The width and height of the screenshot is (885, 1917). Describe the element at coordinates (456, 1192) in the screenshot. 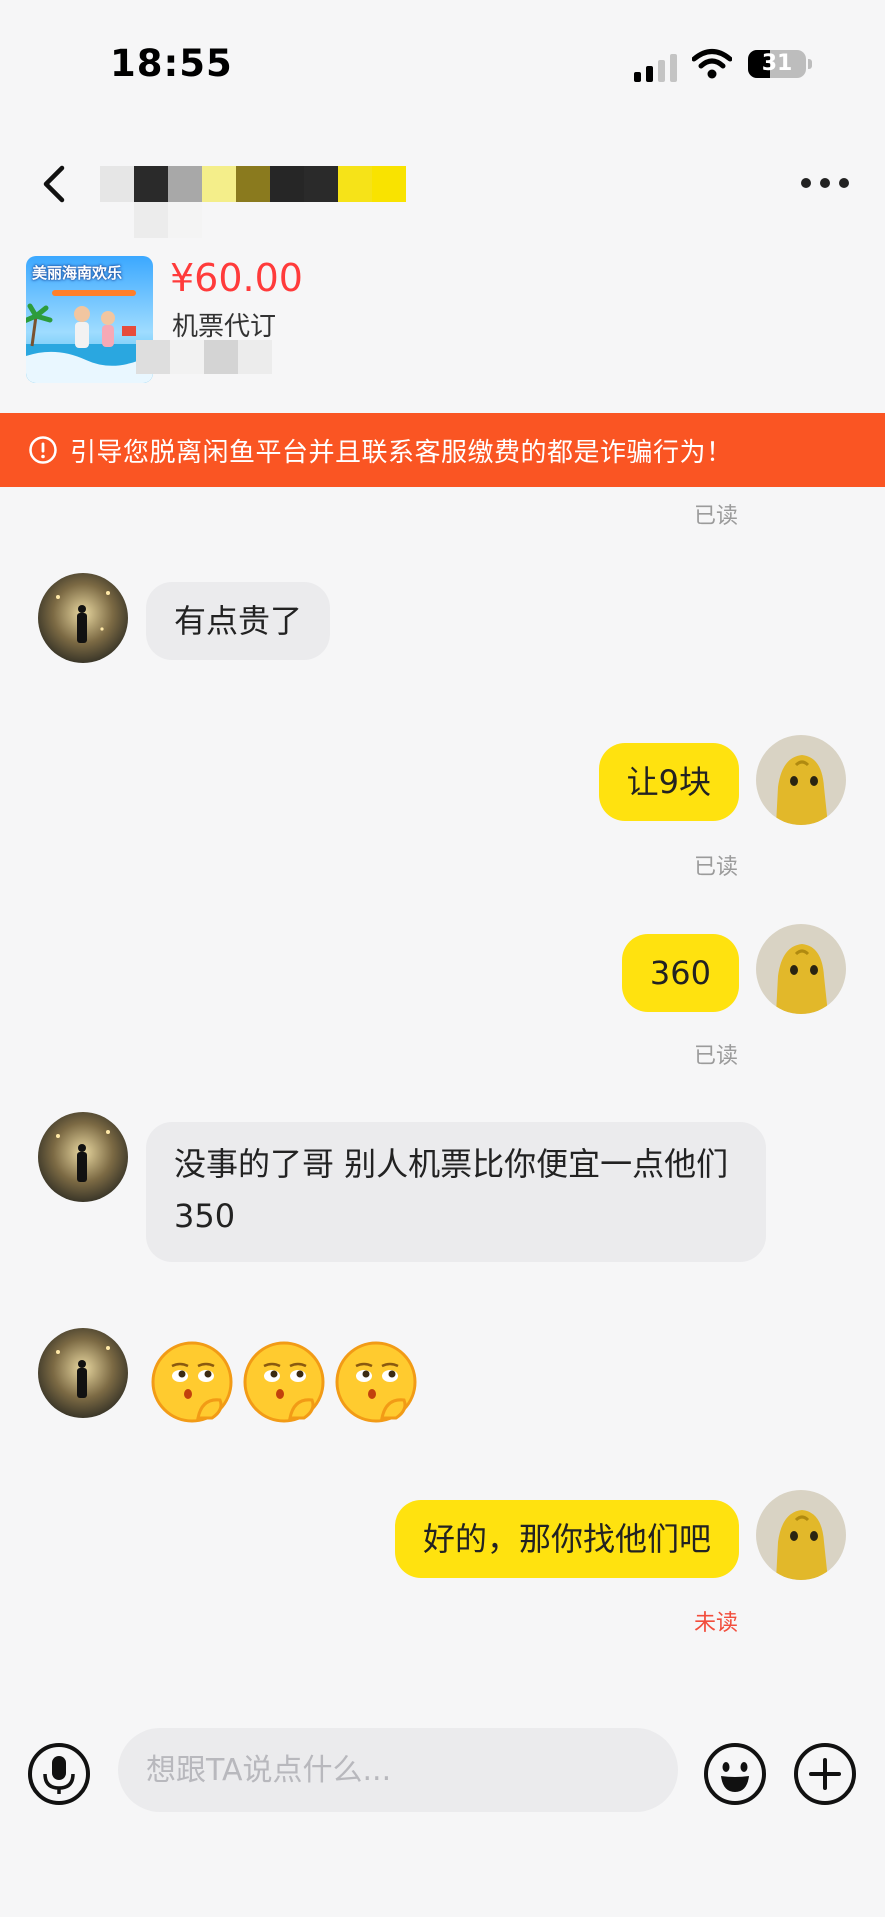

I see `message-bubble-incoming: 没事的了哥 别人机票比你便宜一点他们350` at that location.